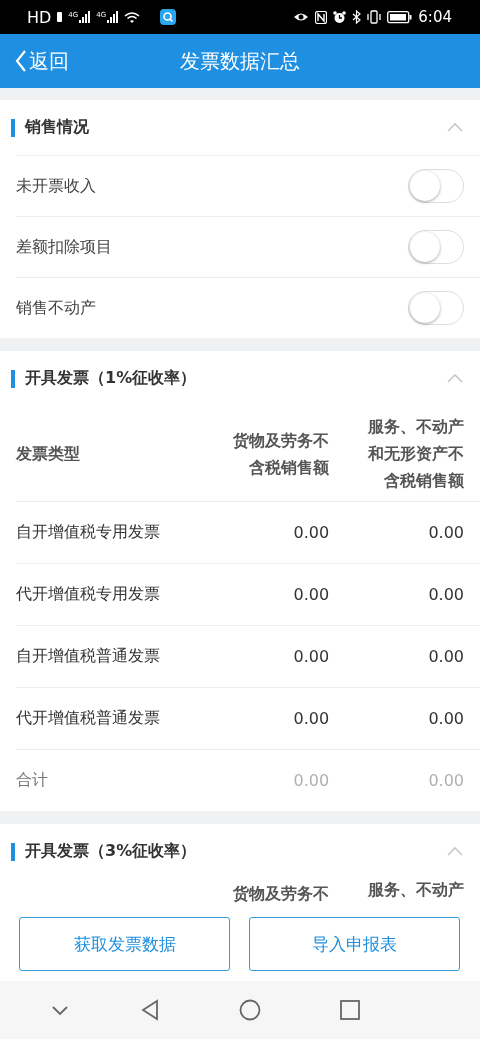 The image size is (480, 1039). I want to click on table-cell-text: 合计, so click(32, 780).